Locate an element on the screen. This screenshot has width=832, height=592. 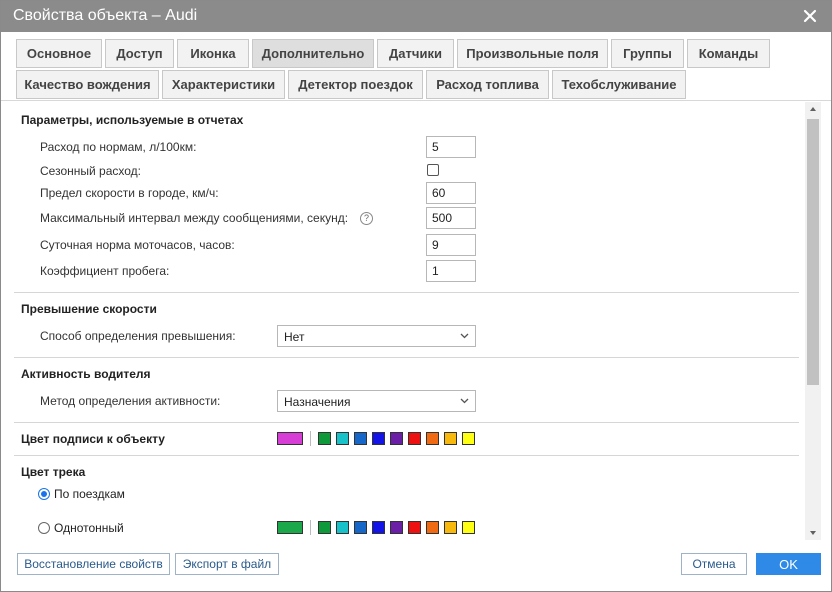
tab-groups: Группы is located at coordinates (647, 53).